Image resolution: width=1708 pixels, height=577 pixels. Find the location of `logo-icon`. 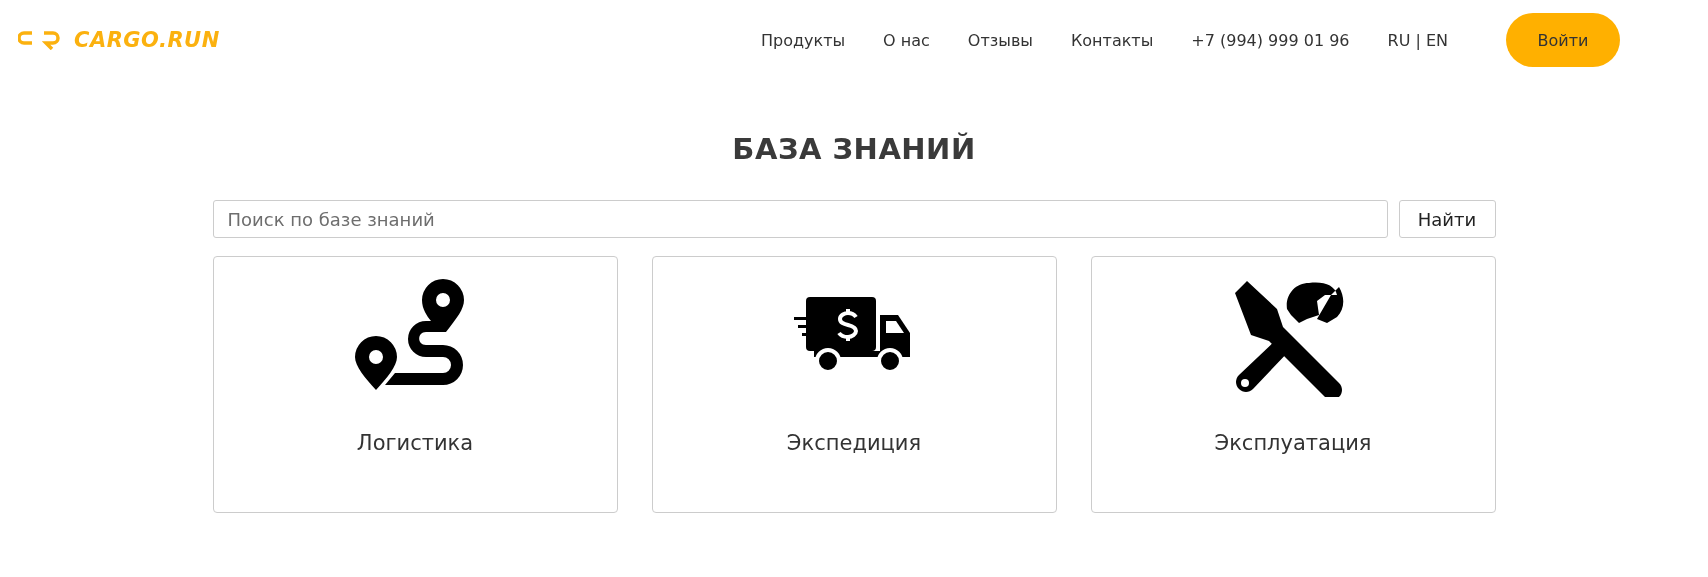

logo-icon is located at coordinates (40, 40).